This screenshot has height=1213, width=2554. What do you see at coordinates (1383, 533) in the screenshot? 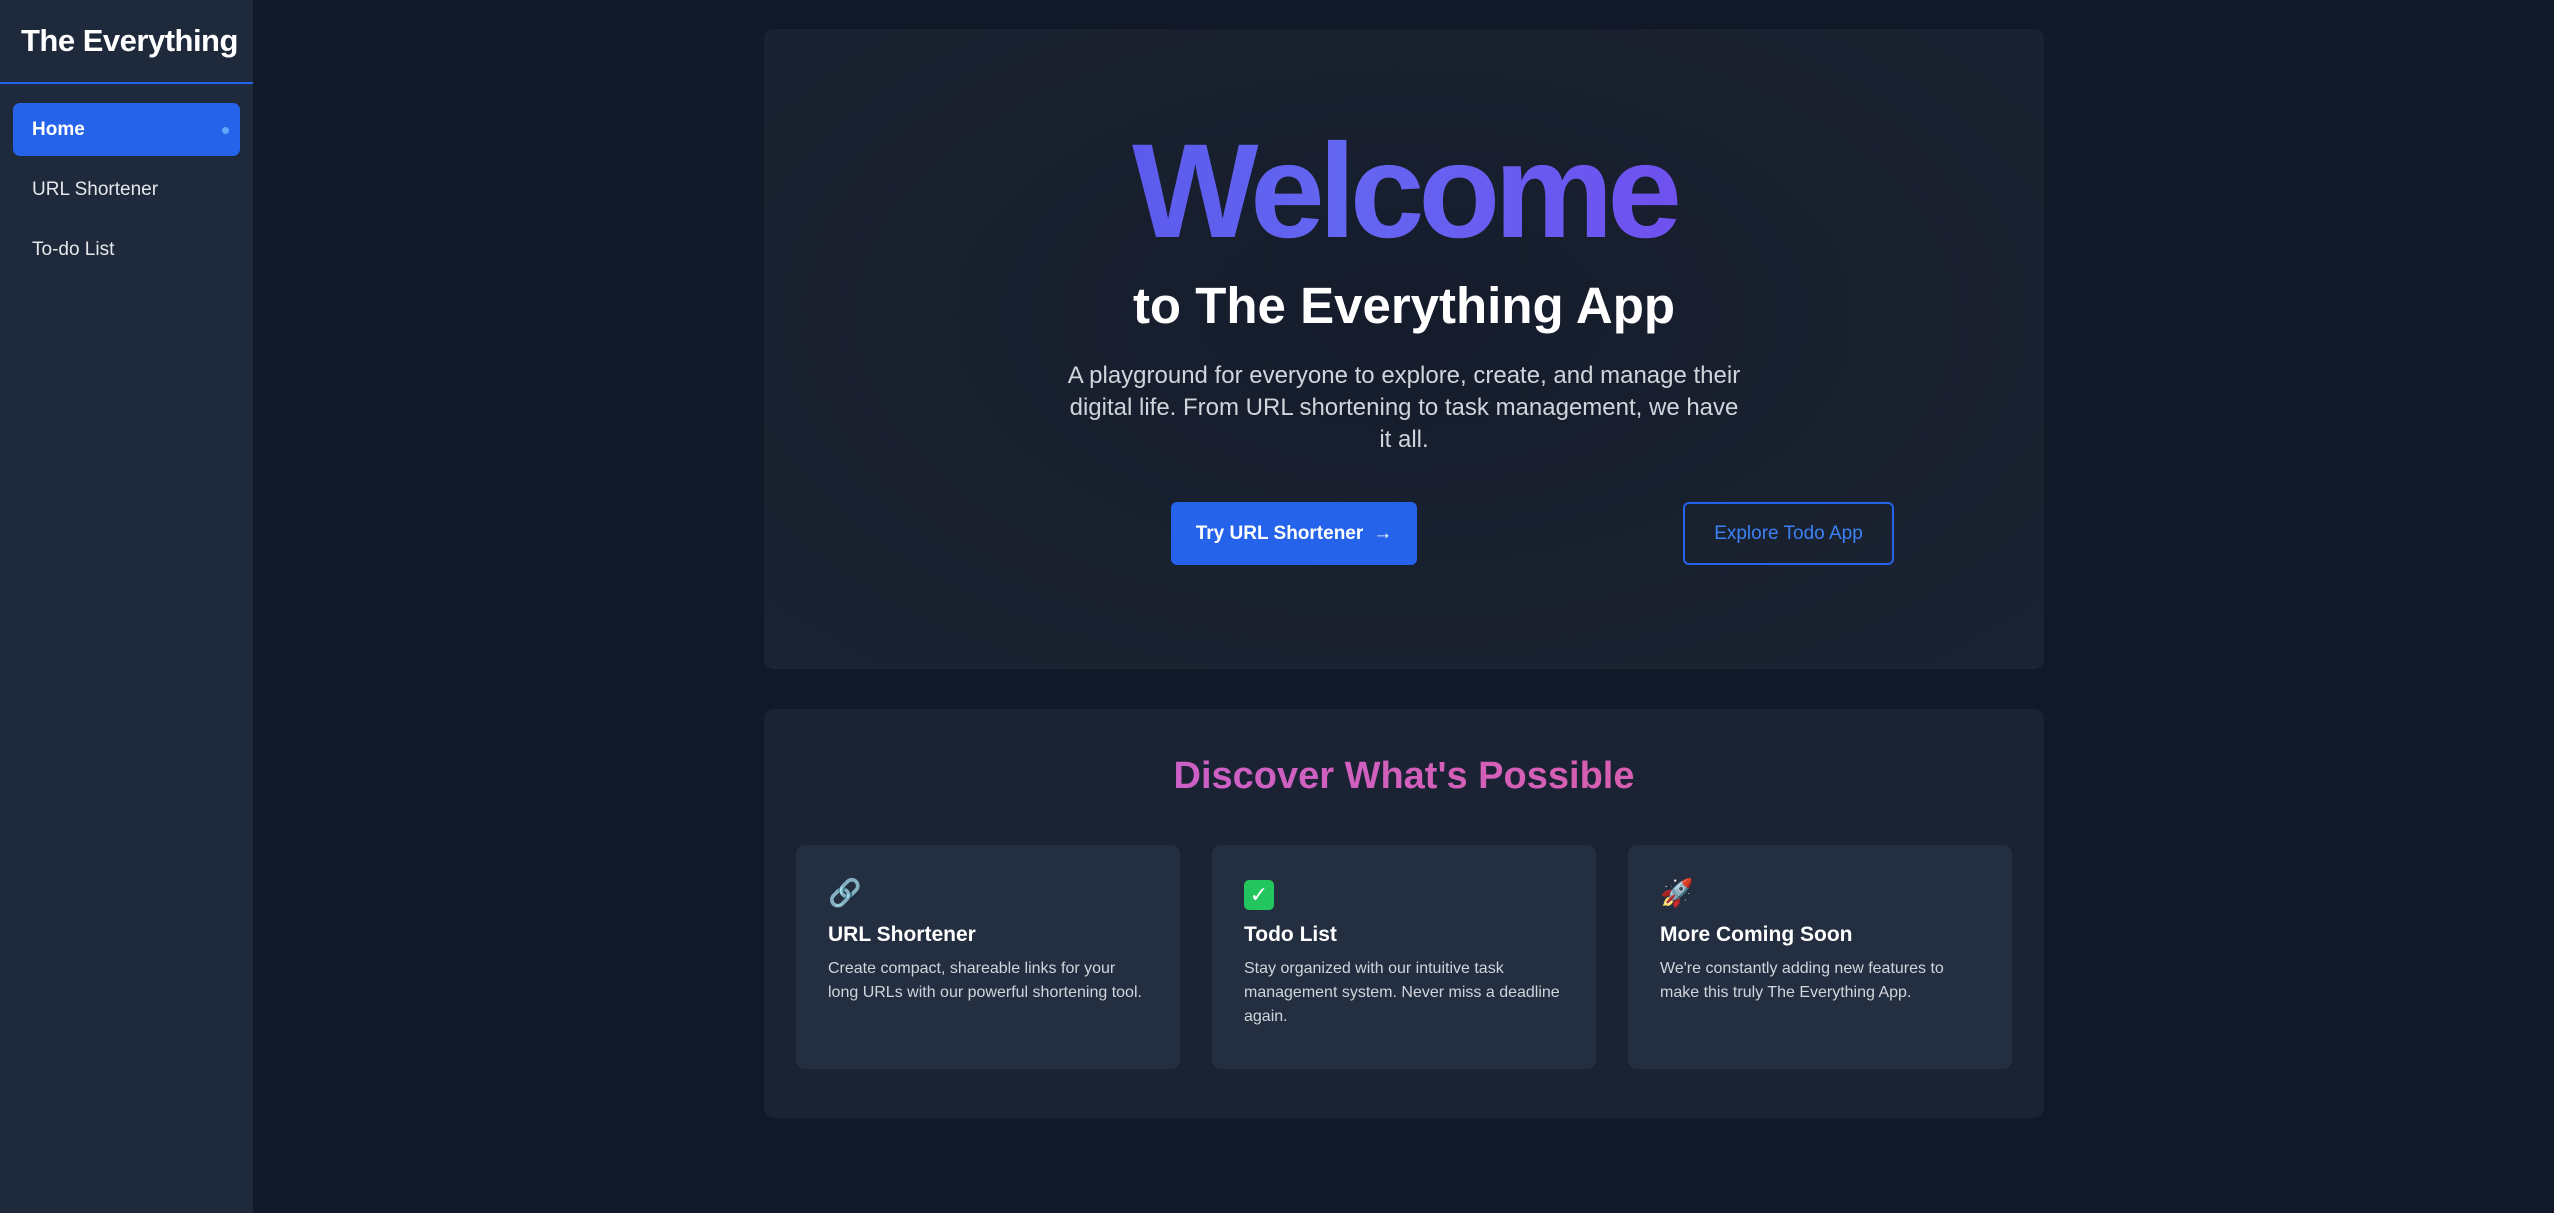
I see `arrow-right-icon: →` at bounding box center [1383, 533].